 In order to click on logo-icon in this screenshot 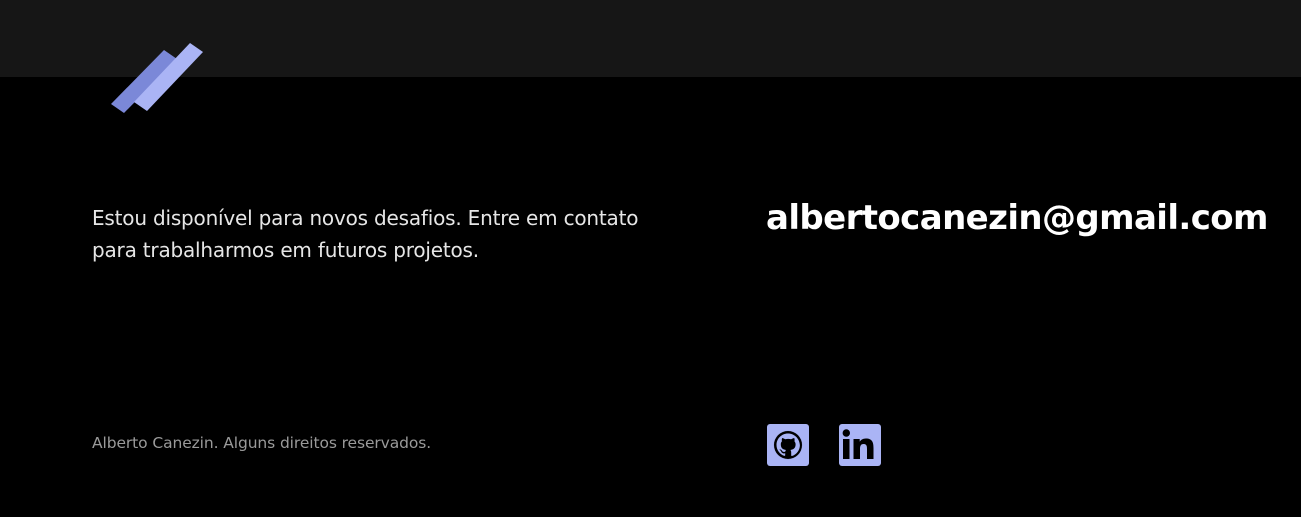, I will do `click(156, 76)`.